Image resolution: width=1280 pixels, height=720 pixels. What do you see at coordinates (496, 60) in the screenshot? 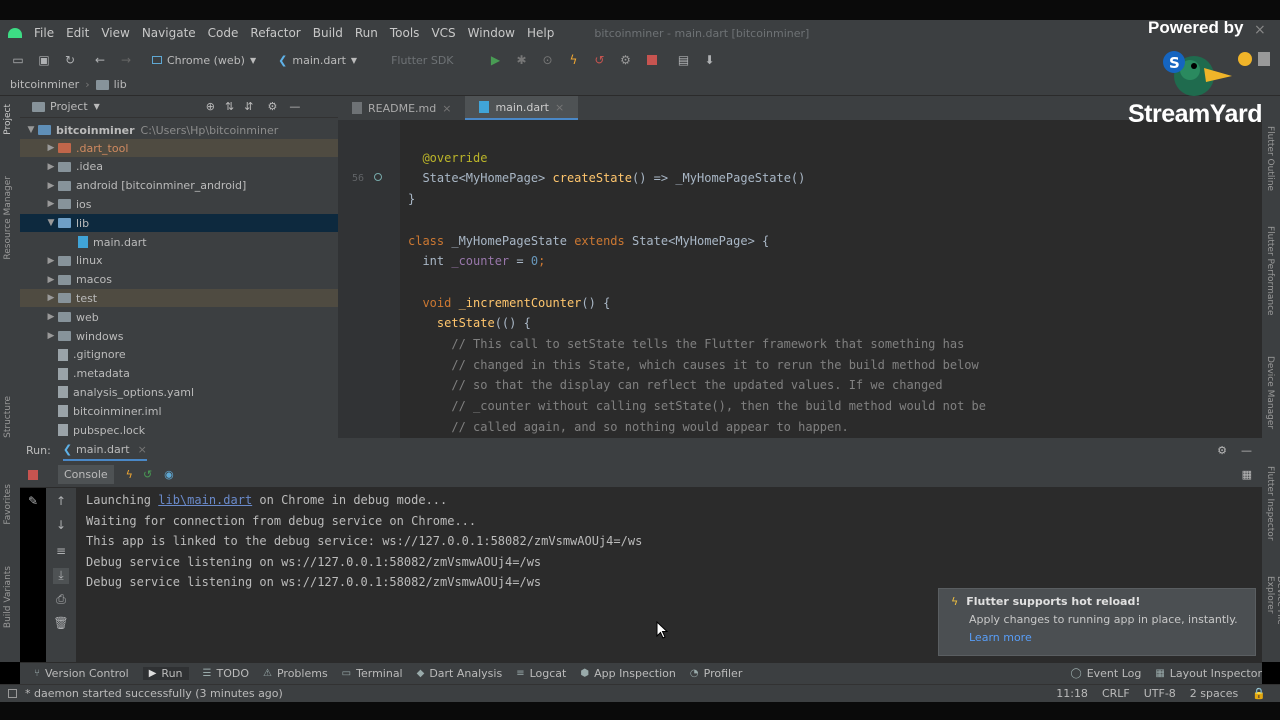
I see `run-icon: ▶` at bounding box center [496, 60].